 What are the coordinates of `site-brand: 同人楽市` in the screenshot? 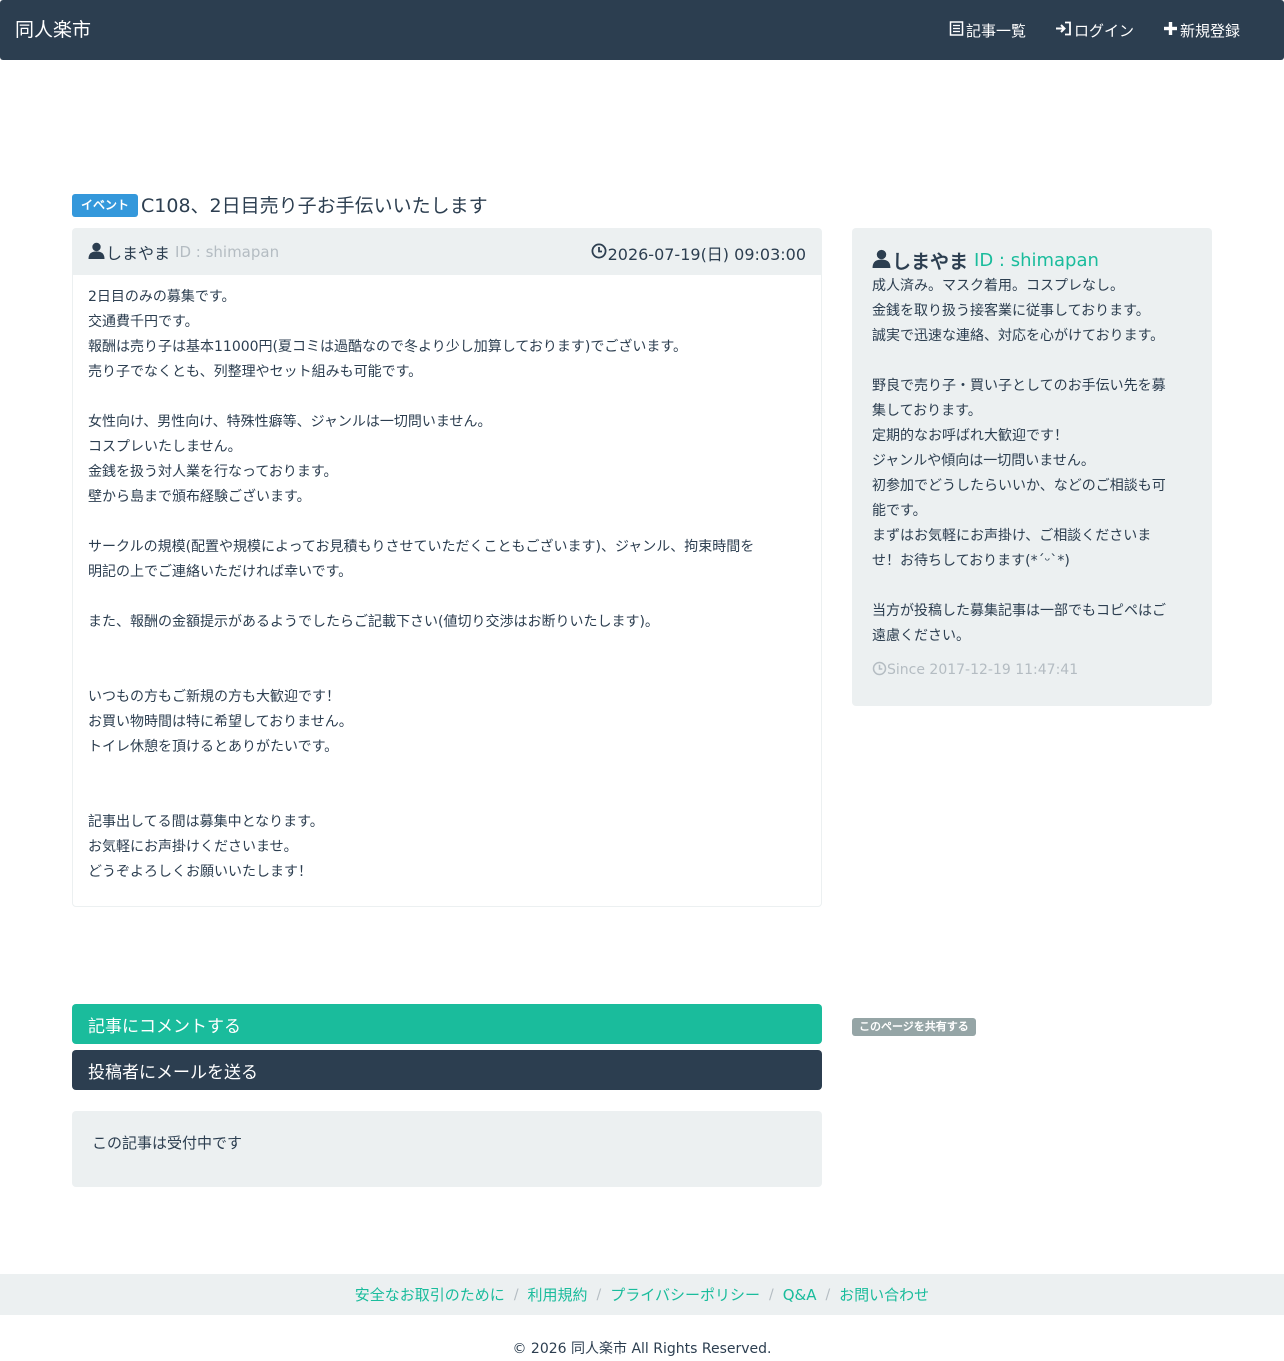 It's located at (53, 30).